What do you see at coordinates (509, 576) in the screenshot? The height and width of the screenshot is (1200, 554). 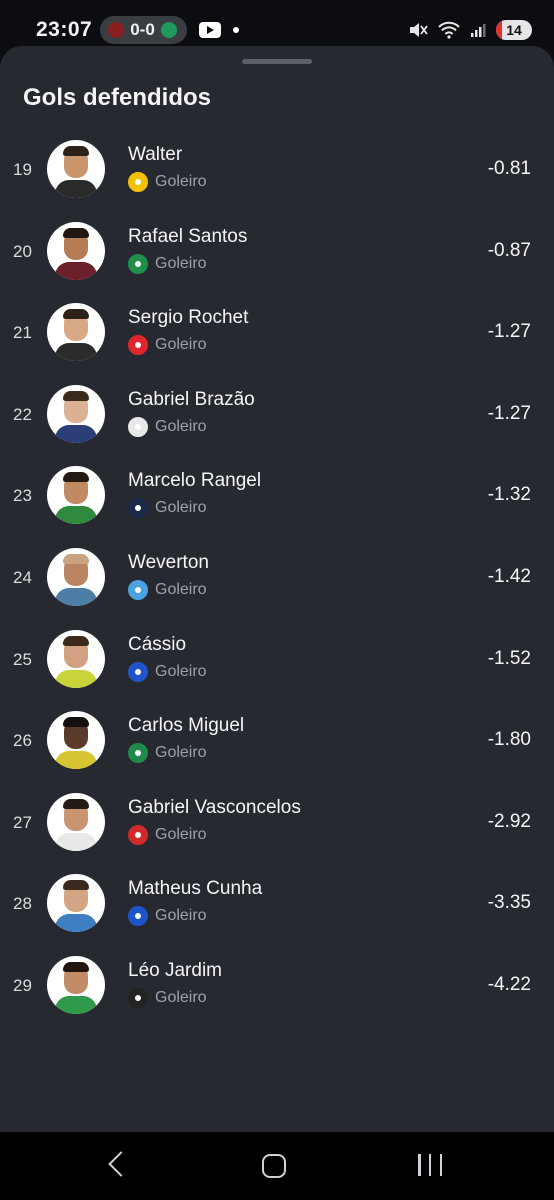 I see `player-value: -1.42` at bounding box center [509, 576].